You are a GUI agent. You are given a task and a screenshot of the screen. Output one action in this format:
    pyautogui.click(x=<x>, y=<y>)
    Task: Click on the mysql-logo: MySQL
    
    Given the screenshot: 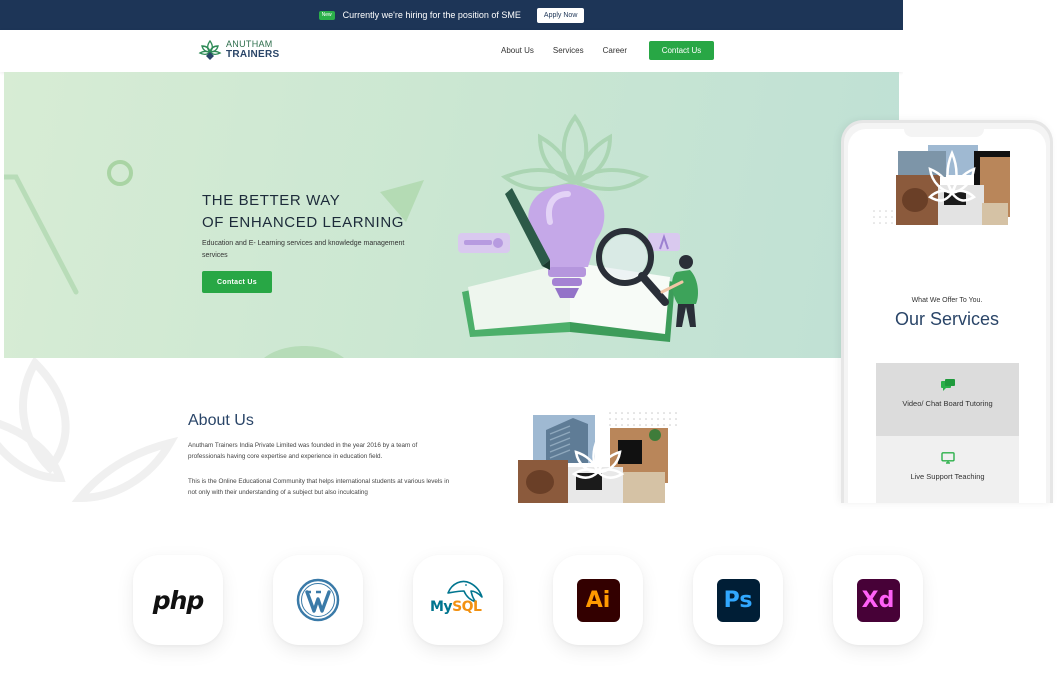 What is the action you would take?
    pyautogui.click(x=458, y=600)
    